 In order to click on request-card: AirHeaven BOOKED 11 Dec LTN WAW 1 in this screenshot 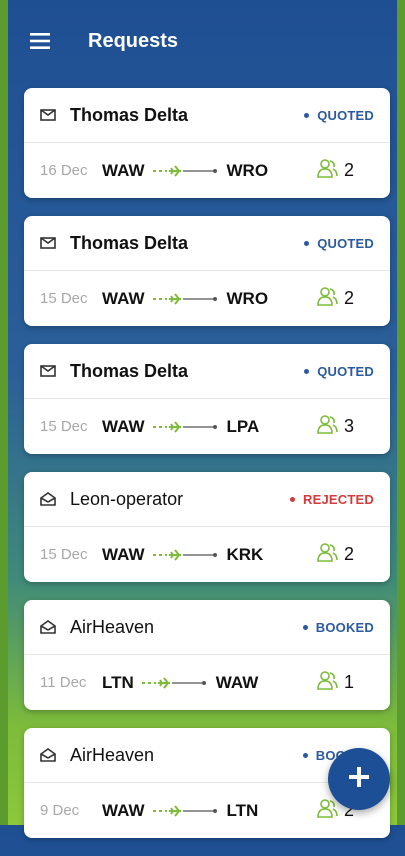, I will do `click(207, 655)`.